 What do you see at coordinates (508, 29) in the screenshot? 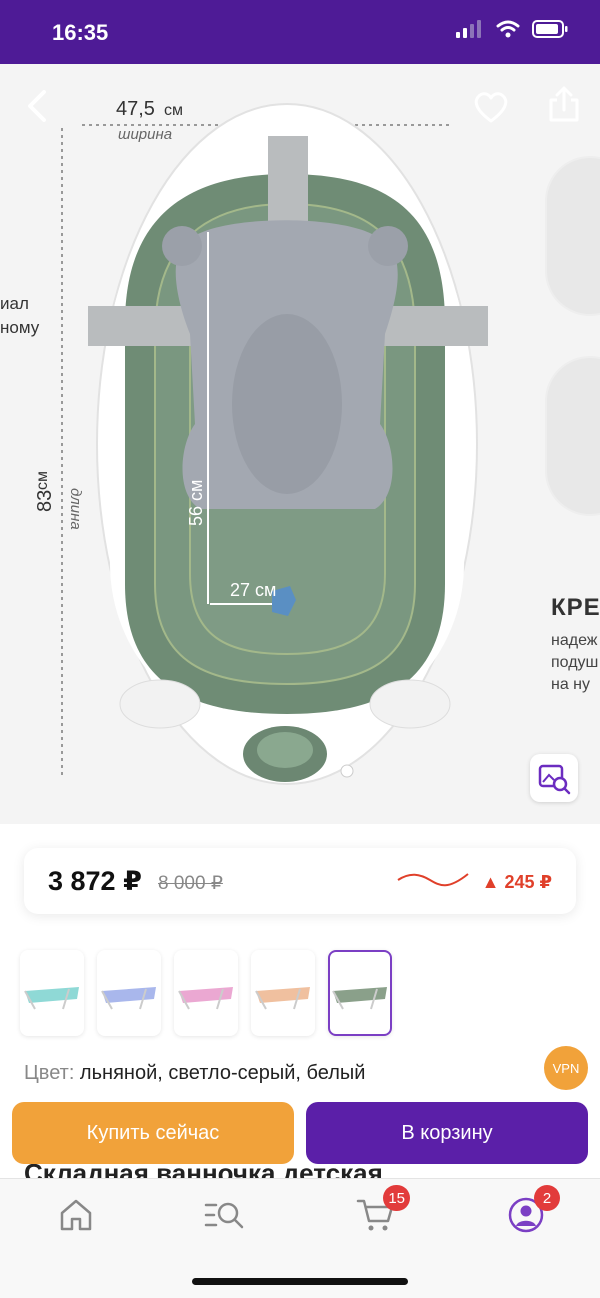
I see `wifi-icon` at bounding box center [508, 29].